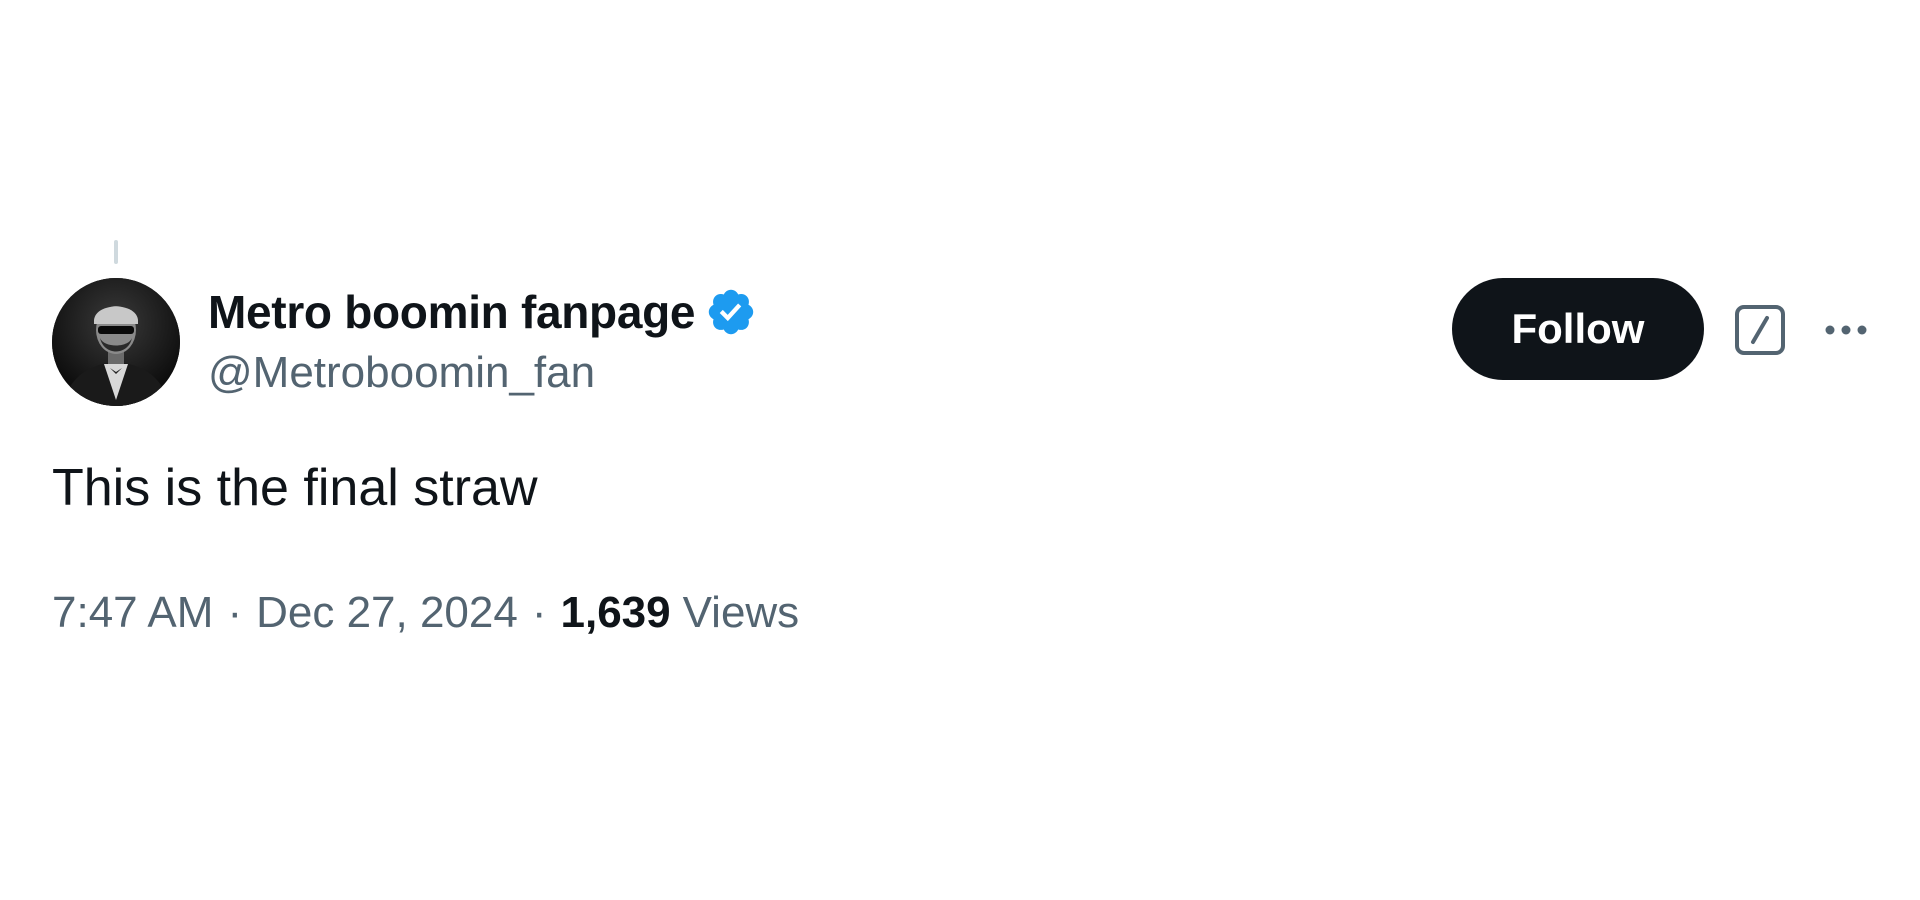  I want to click on more-options-icon, so click(1846, 330).